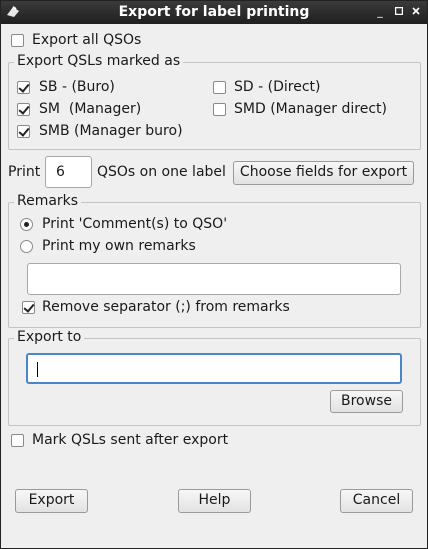  I want to click on qsos-per-label-value: 6, so click(60, 172).